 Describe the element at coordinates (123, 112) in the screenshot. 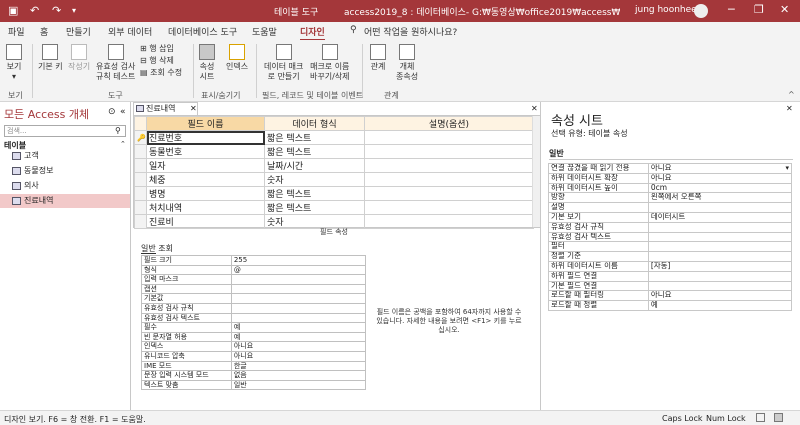

I see `shutter-bar-icon: «` at that location.